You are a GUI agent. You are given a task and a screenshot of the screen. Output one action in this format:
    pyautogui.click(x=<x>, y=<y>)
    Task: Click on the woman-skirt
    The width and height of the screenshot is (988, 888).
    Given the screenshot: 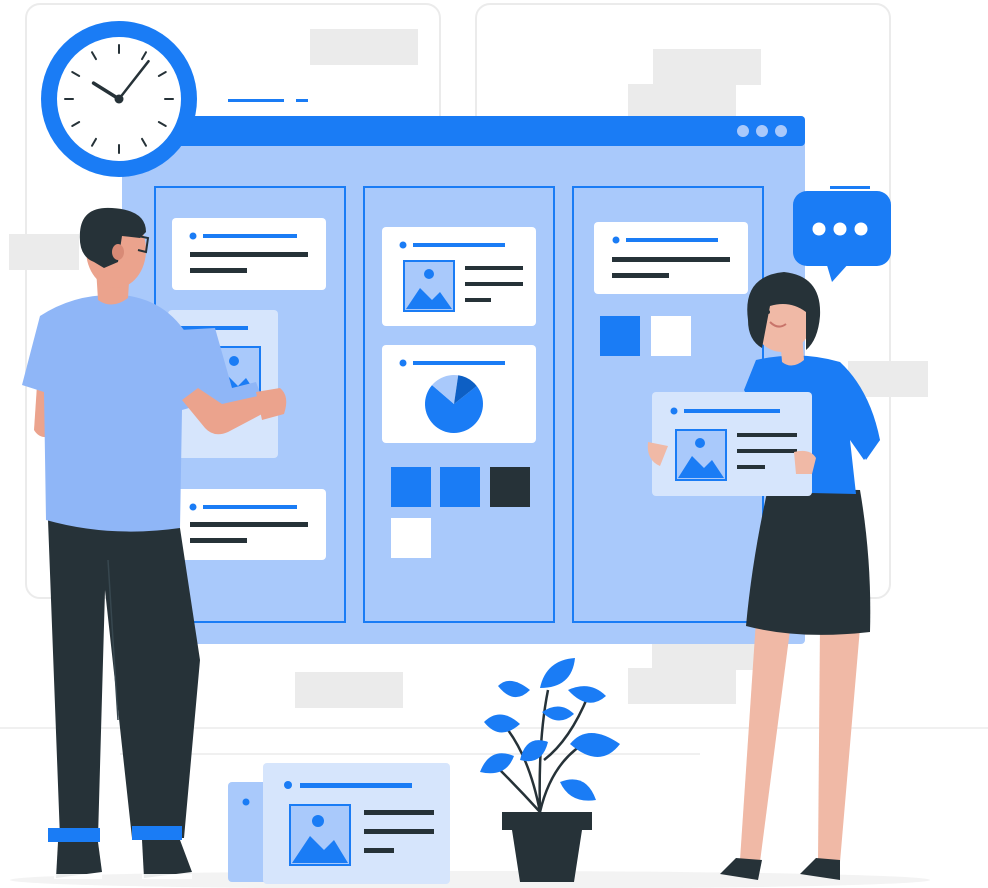 What is the action you would take?
    pyautogui.click(x=808, y=561)
    